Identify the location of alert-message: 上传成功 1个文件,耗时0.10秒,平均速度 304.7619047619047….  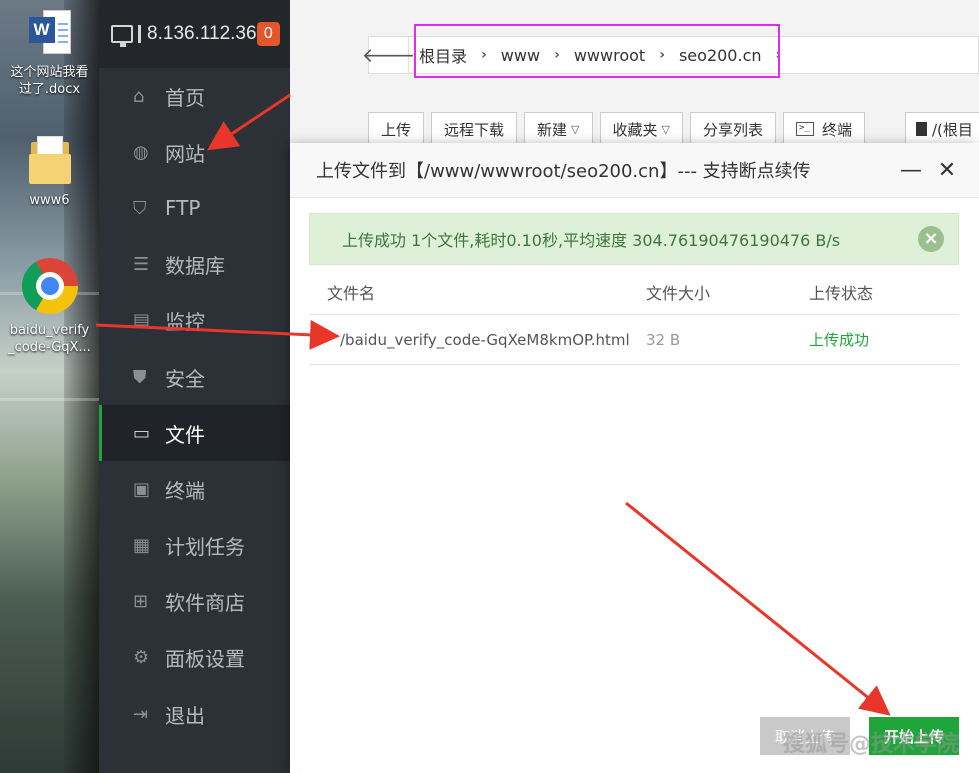
(591, 240).